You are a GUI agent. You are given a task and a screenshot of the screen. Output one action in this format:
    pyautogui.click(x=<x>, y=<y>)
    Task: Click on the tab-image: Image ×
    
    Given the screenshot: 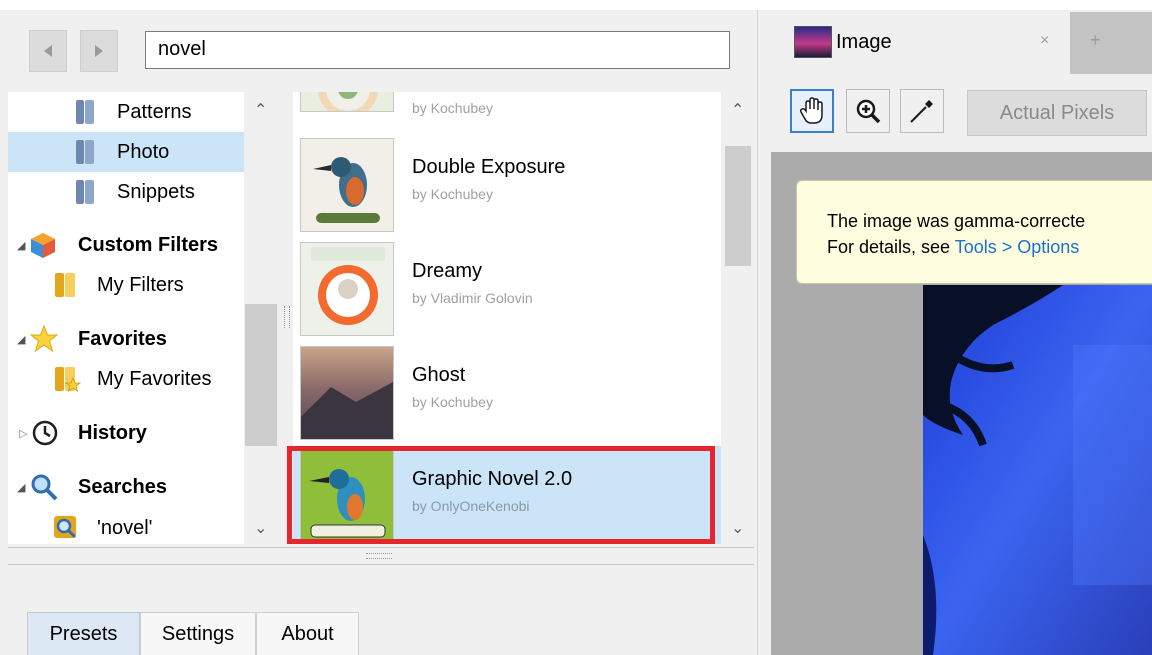 What is the action you would take?
    pyautogui.click(x=927, y=43)
    